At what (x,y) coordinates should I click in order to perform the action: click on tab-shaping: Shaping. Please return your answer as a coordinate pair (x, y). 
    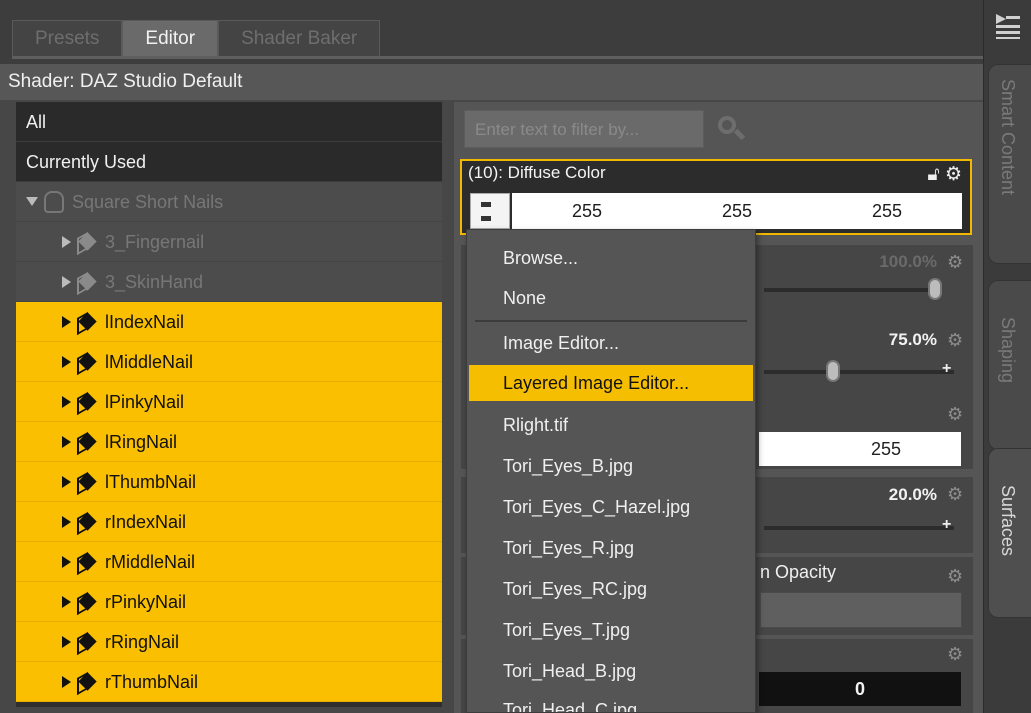
    Looking at the image, I should click on (1009, 365).